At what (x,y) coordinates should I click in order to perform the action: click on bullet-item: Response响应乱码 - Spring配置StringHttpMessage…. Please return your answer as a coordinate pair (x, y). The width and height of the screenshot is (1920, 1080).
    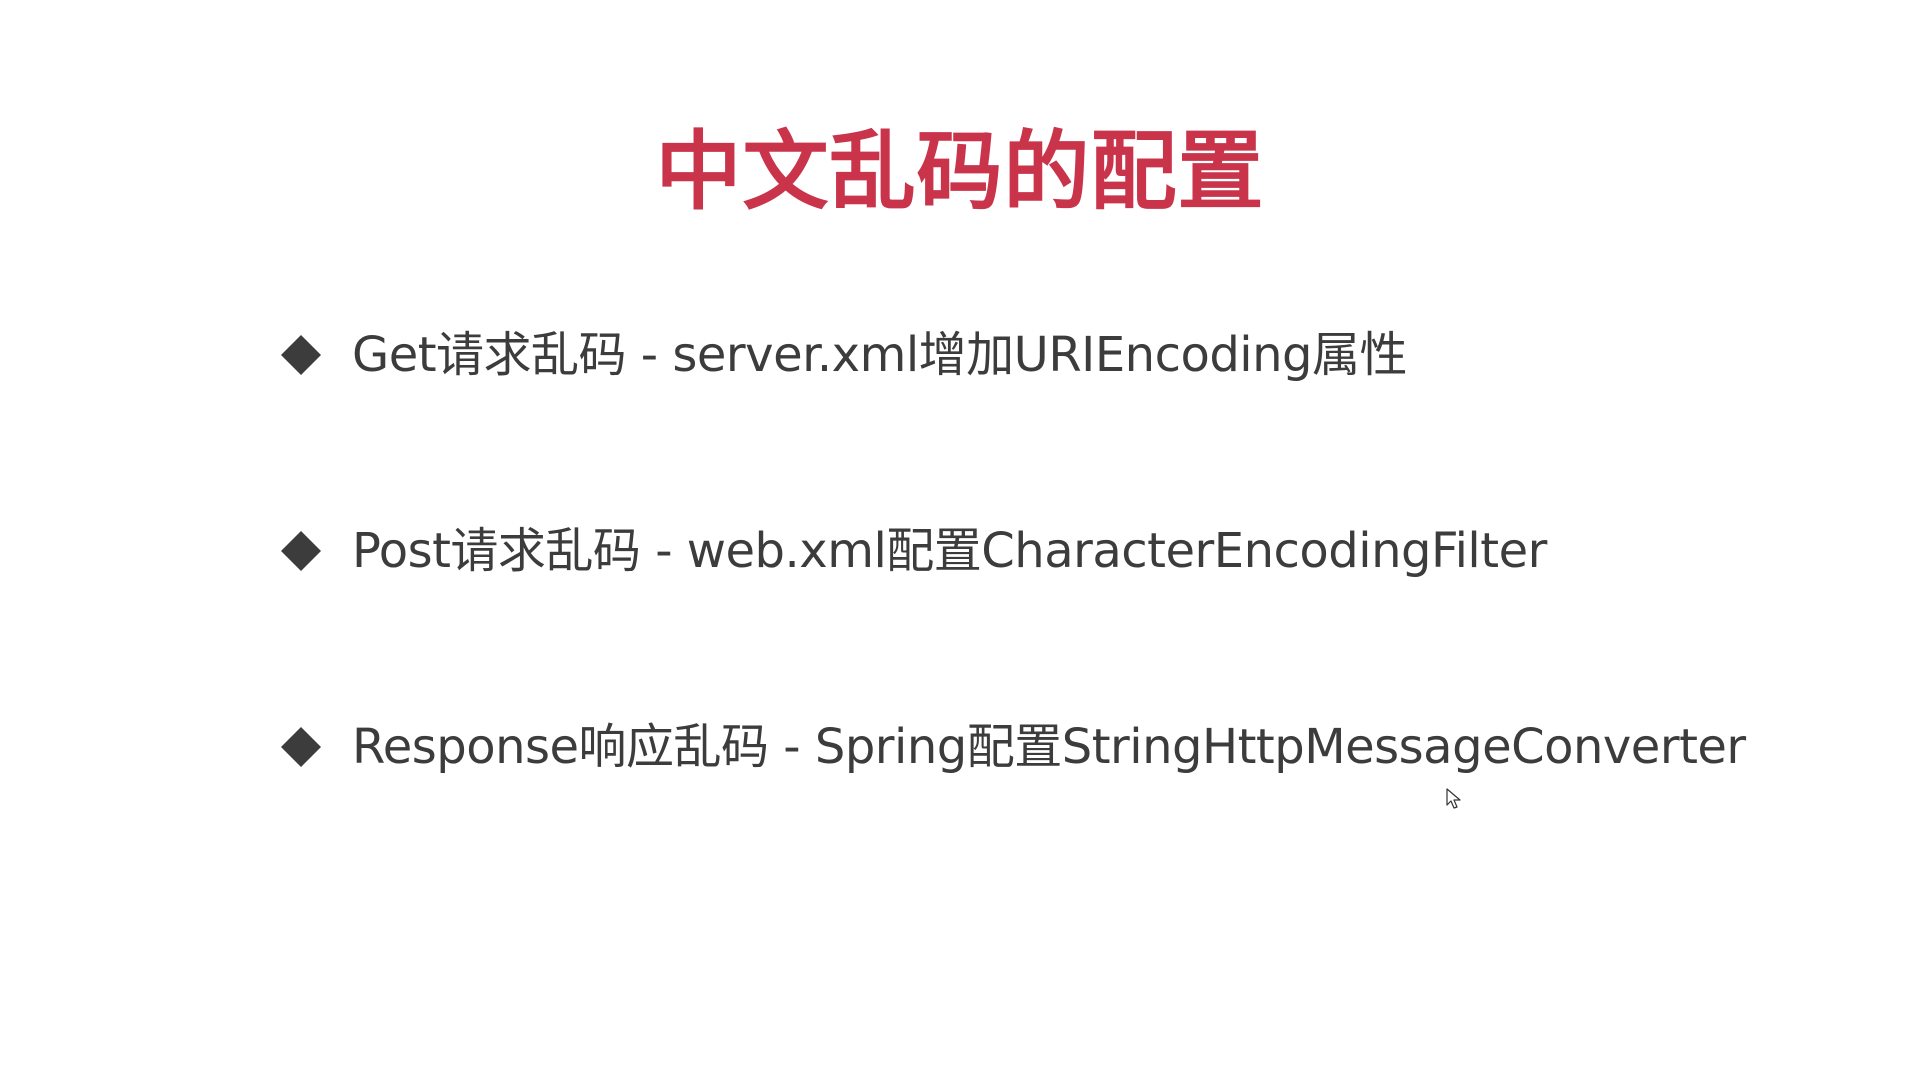
    Looking at the image, I should click on (1060, 820).